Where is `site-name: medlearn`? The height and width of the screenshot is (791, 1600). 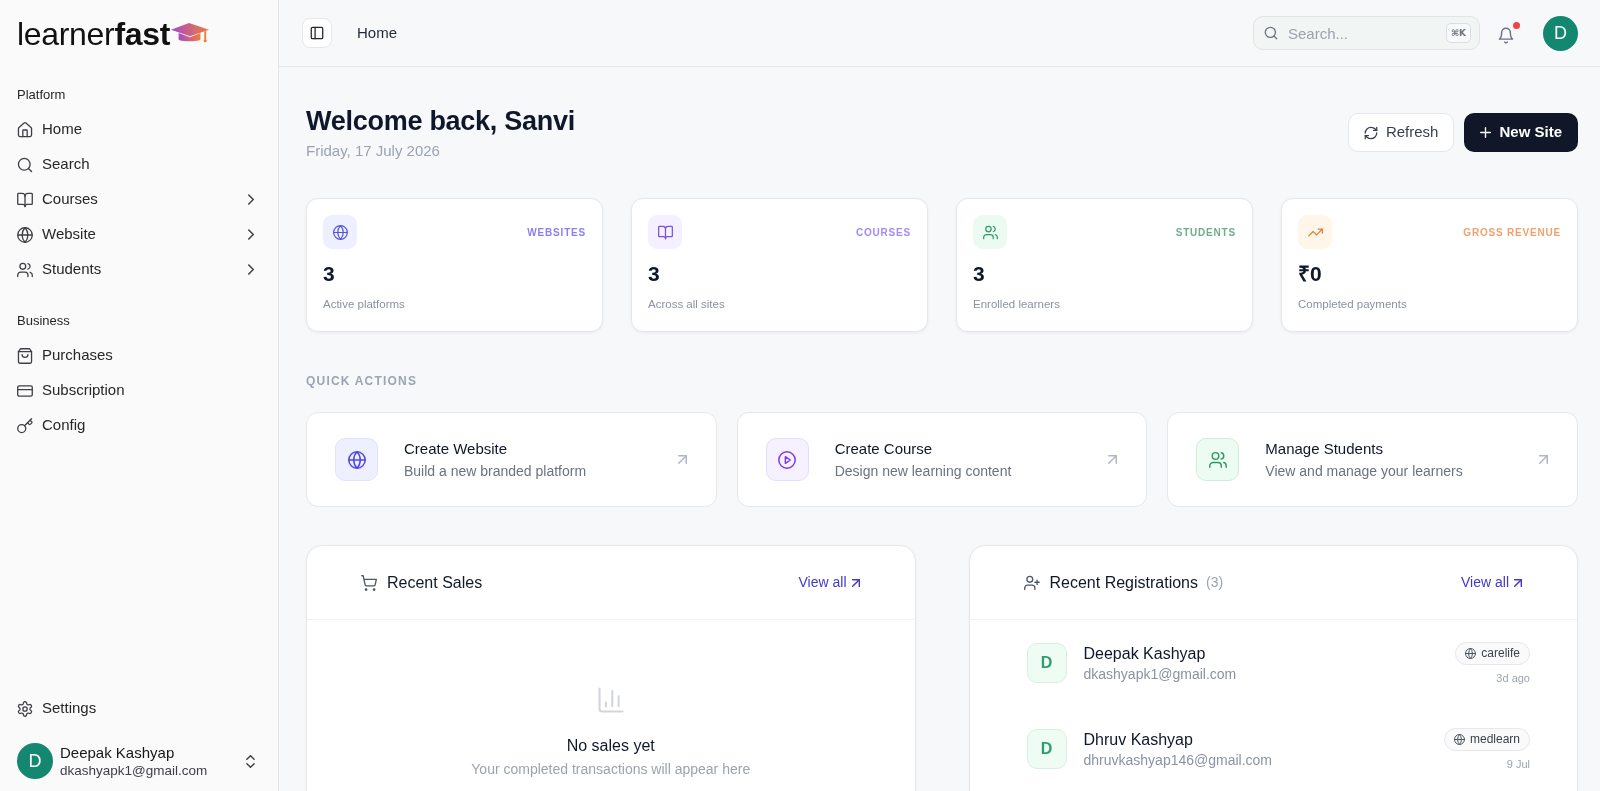 site-name: medlearn is located at coordinates (1494, 739).